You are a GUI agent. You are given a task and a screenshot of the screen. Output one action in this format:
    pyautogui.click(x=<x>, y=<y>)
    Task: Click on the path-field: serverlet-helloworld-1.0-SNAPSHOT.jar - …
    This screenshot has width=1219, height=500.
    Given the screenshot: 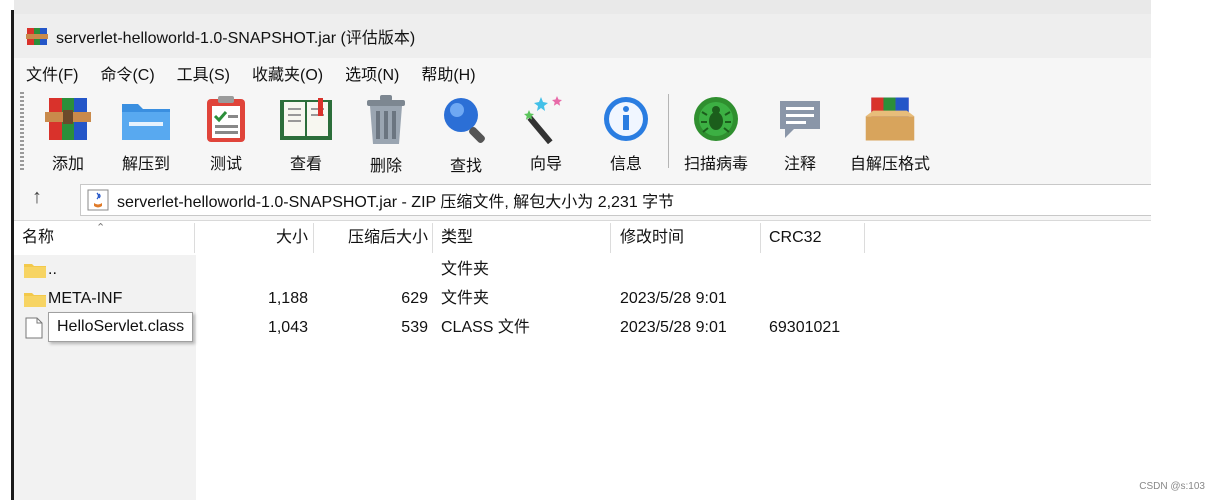 What is the action you would take?
    pyautogui.click(x=615, y=200)
    